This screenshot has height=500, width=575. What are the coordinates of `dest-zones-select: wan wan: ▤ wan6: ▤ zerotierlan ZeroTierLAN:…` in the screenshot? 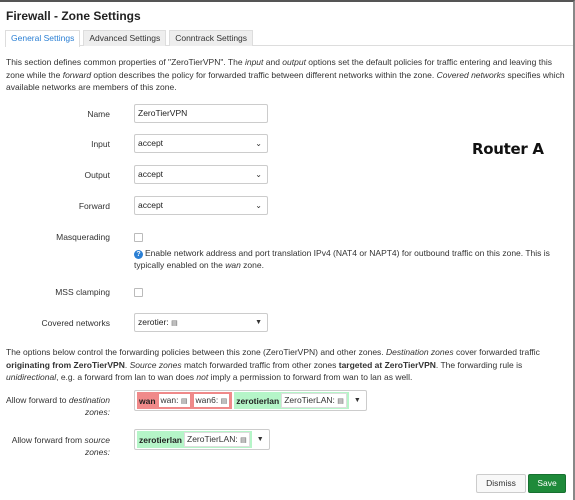 It's located at (250, 400).